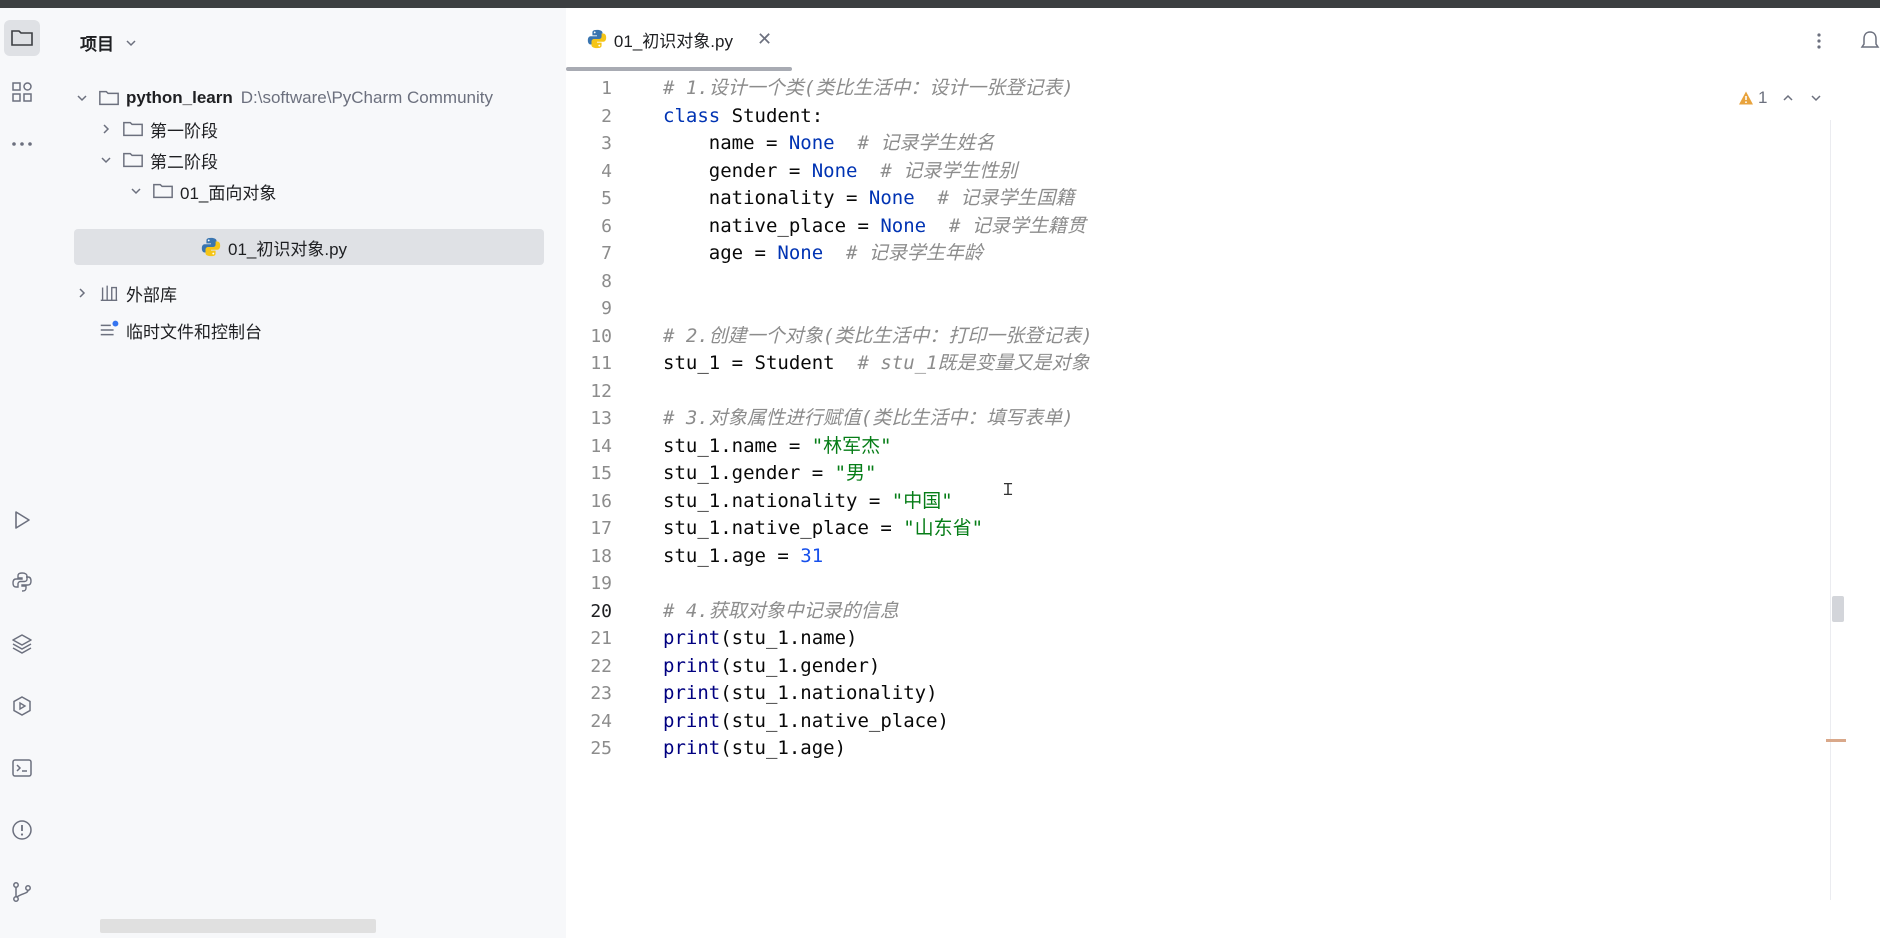 The height and width of the screenshot is (938, 1880). I want to click on tree-item-external-libs: 外部库, so click(331, 293).